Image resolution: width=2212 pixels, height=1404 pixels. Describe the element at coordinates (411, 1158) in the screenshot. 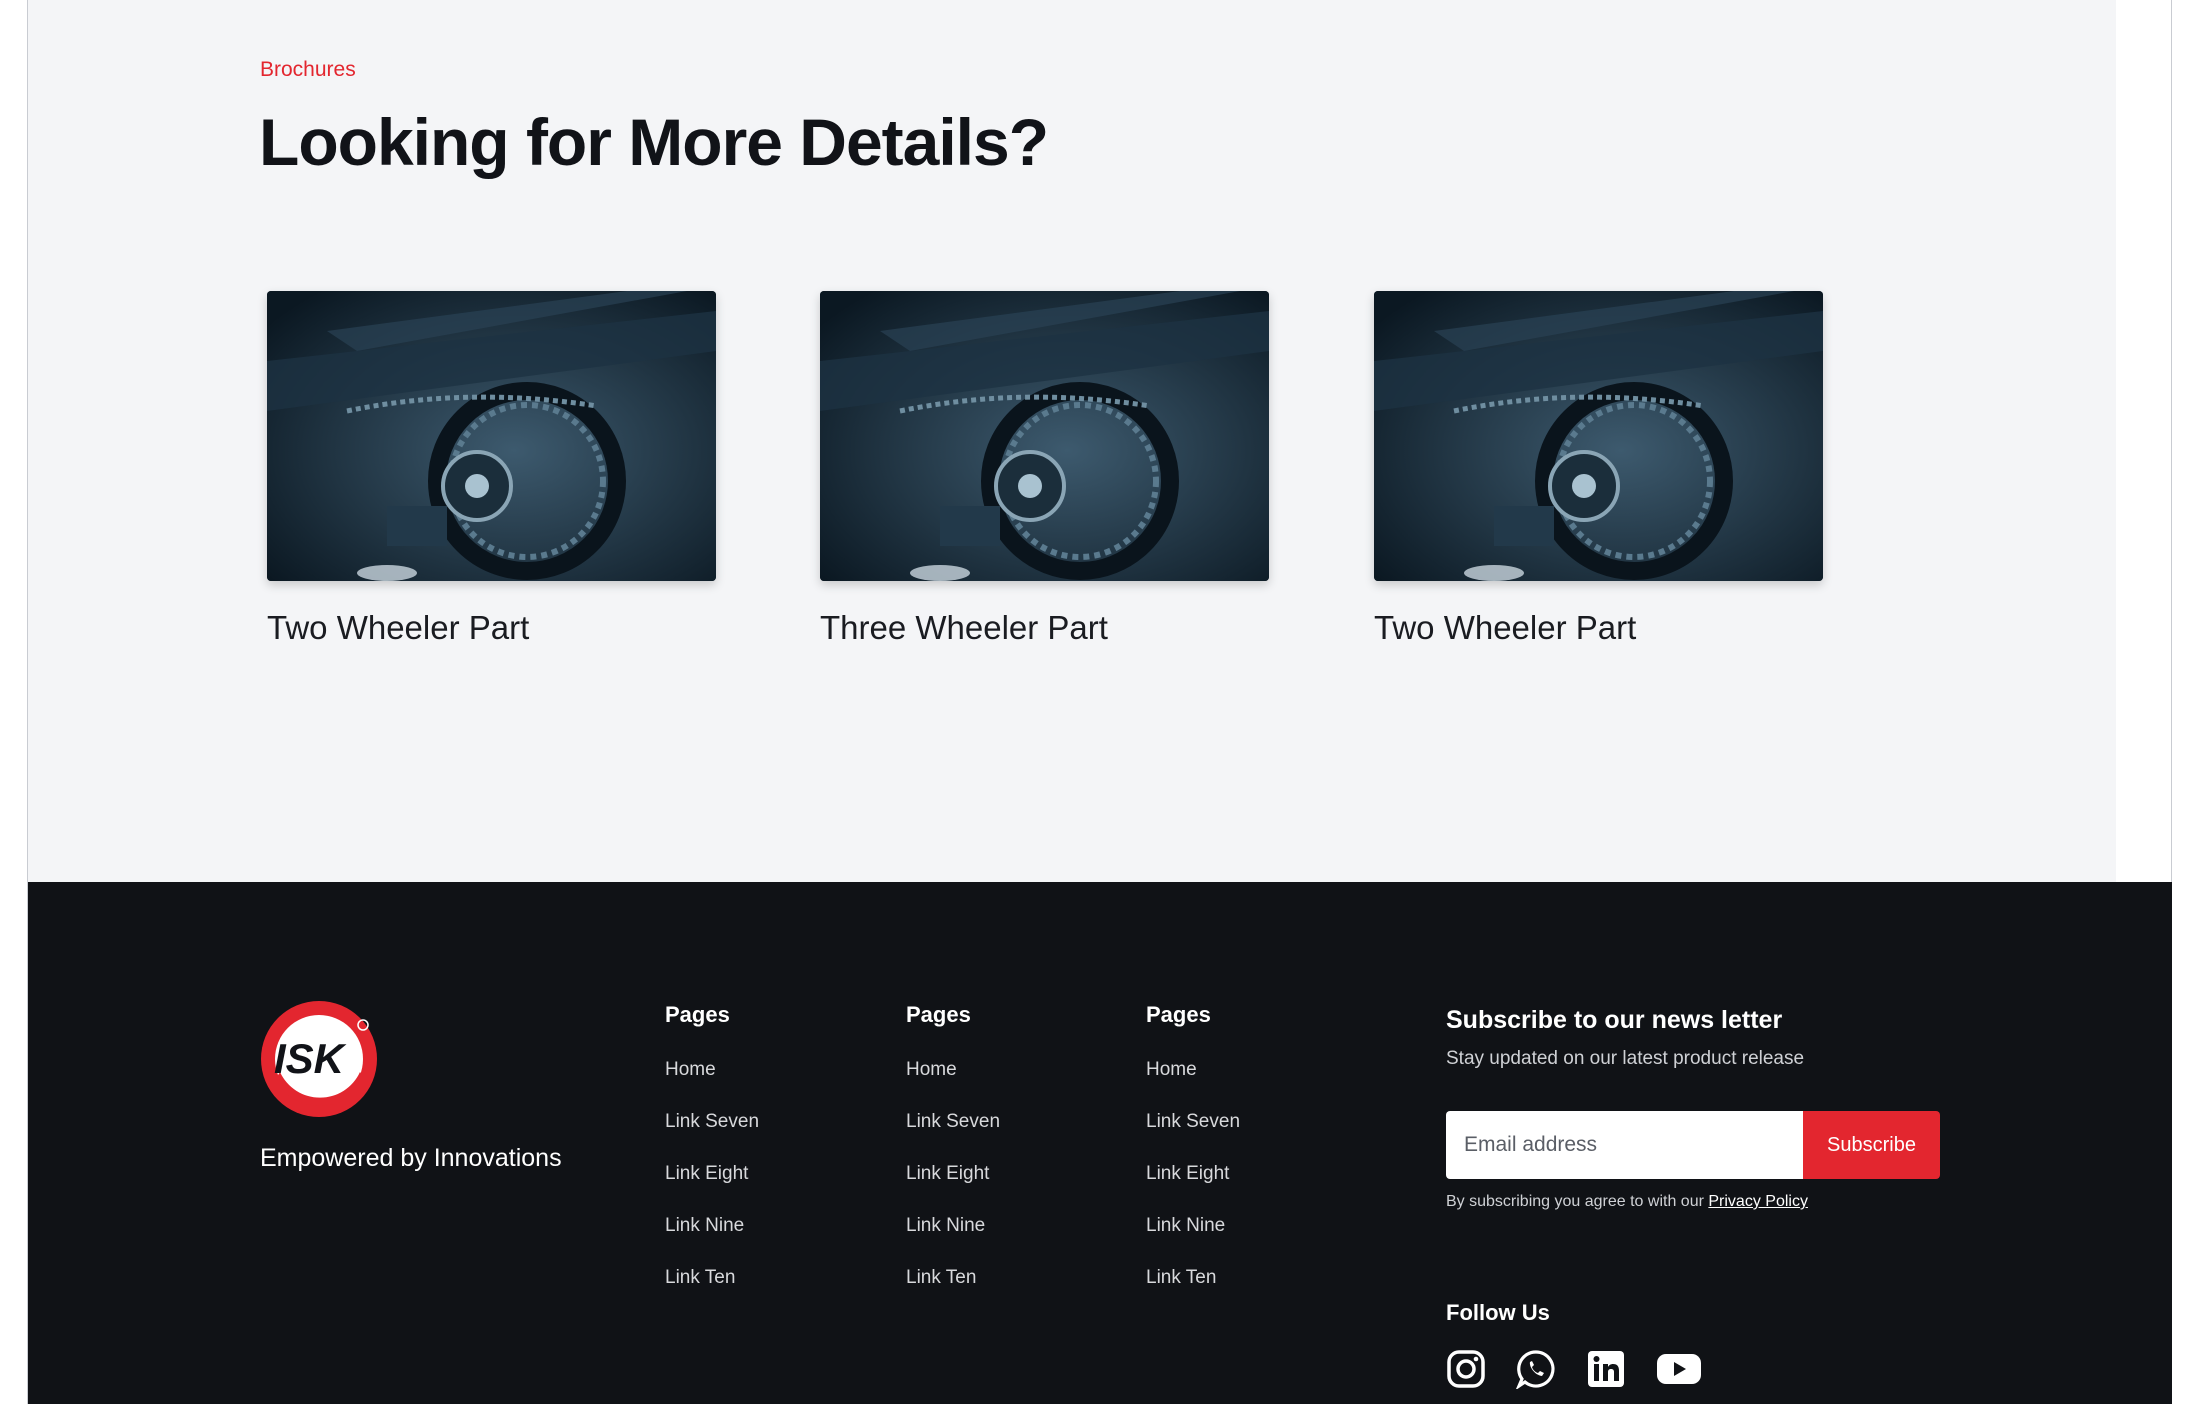

I see `footer-tagline: Empowered by Innovations` at that location.